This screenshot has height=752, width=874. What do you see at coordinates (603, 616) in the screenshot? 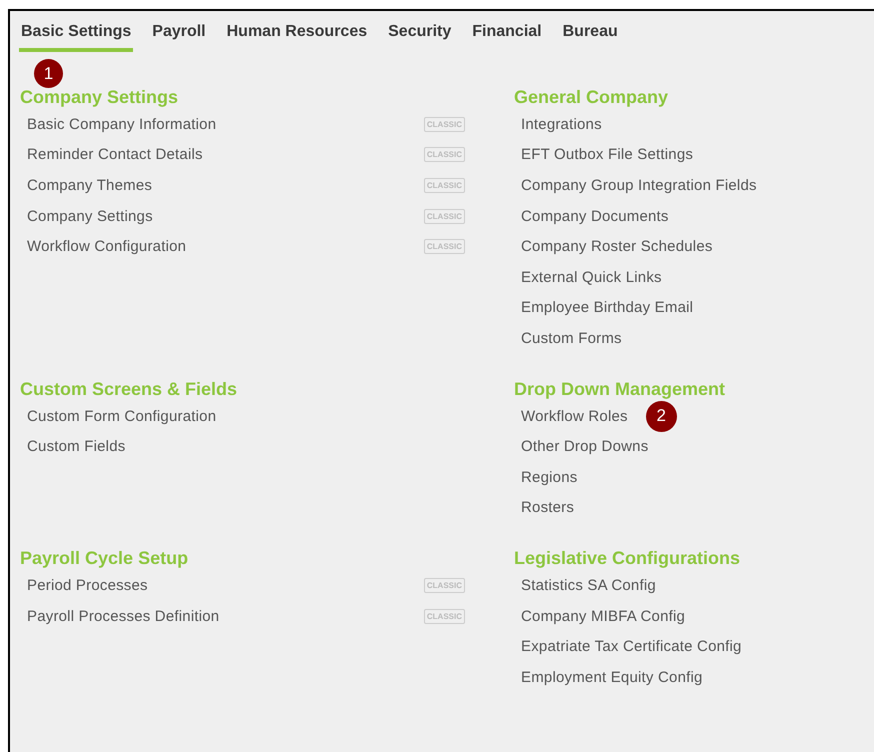
I see `settings-link: Company MIBFA Config` at bounding box center [603, 616].